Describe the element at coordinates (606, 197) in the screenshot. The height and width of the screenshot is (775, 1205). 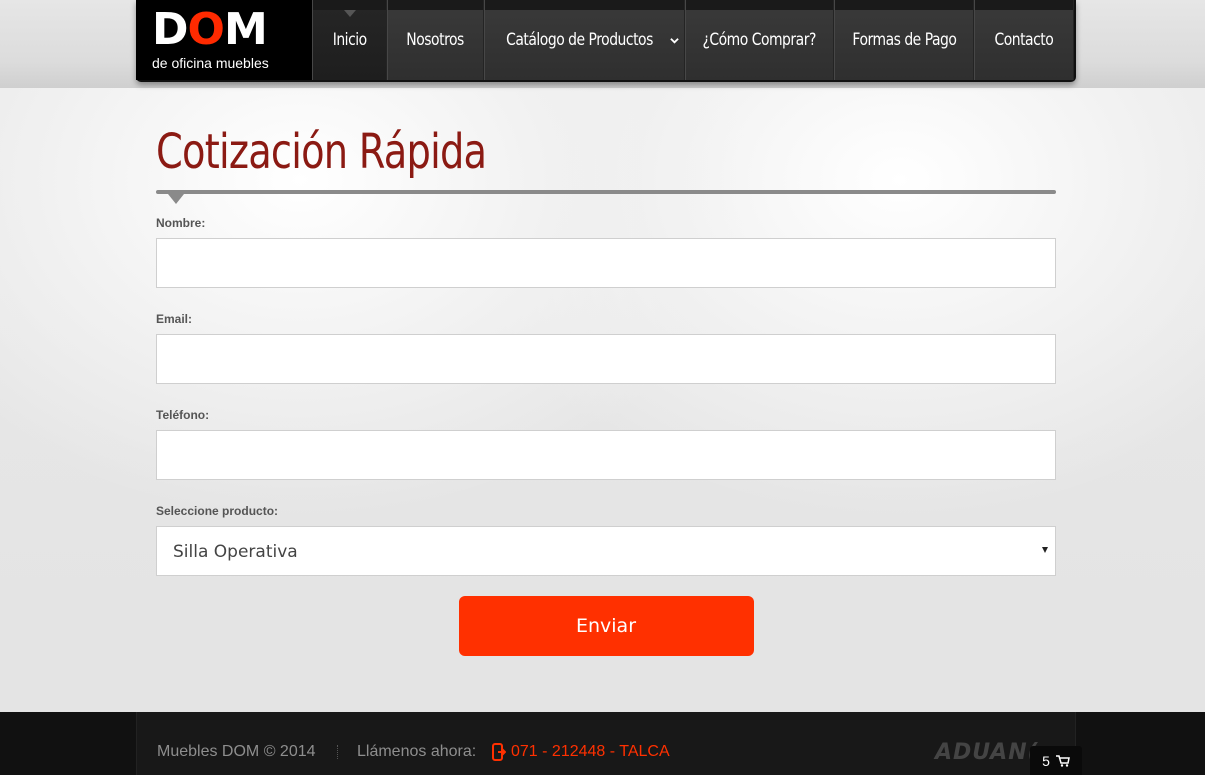
I see `title-divider` at that location.